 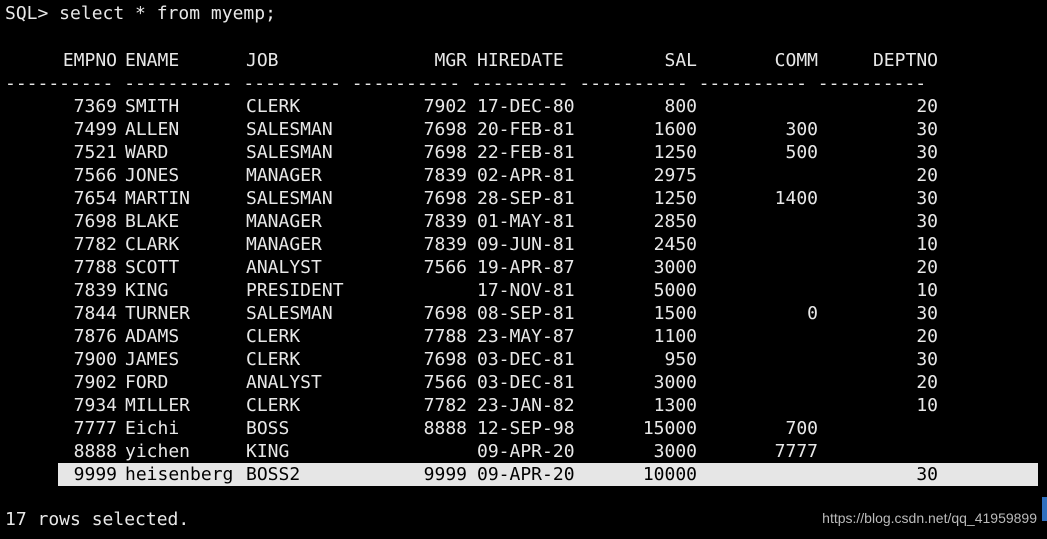 I want to click on cell-sal: 10000, so click(x=669, y=474).